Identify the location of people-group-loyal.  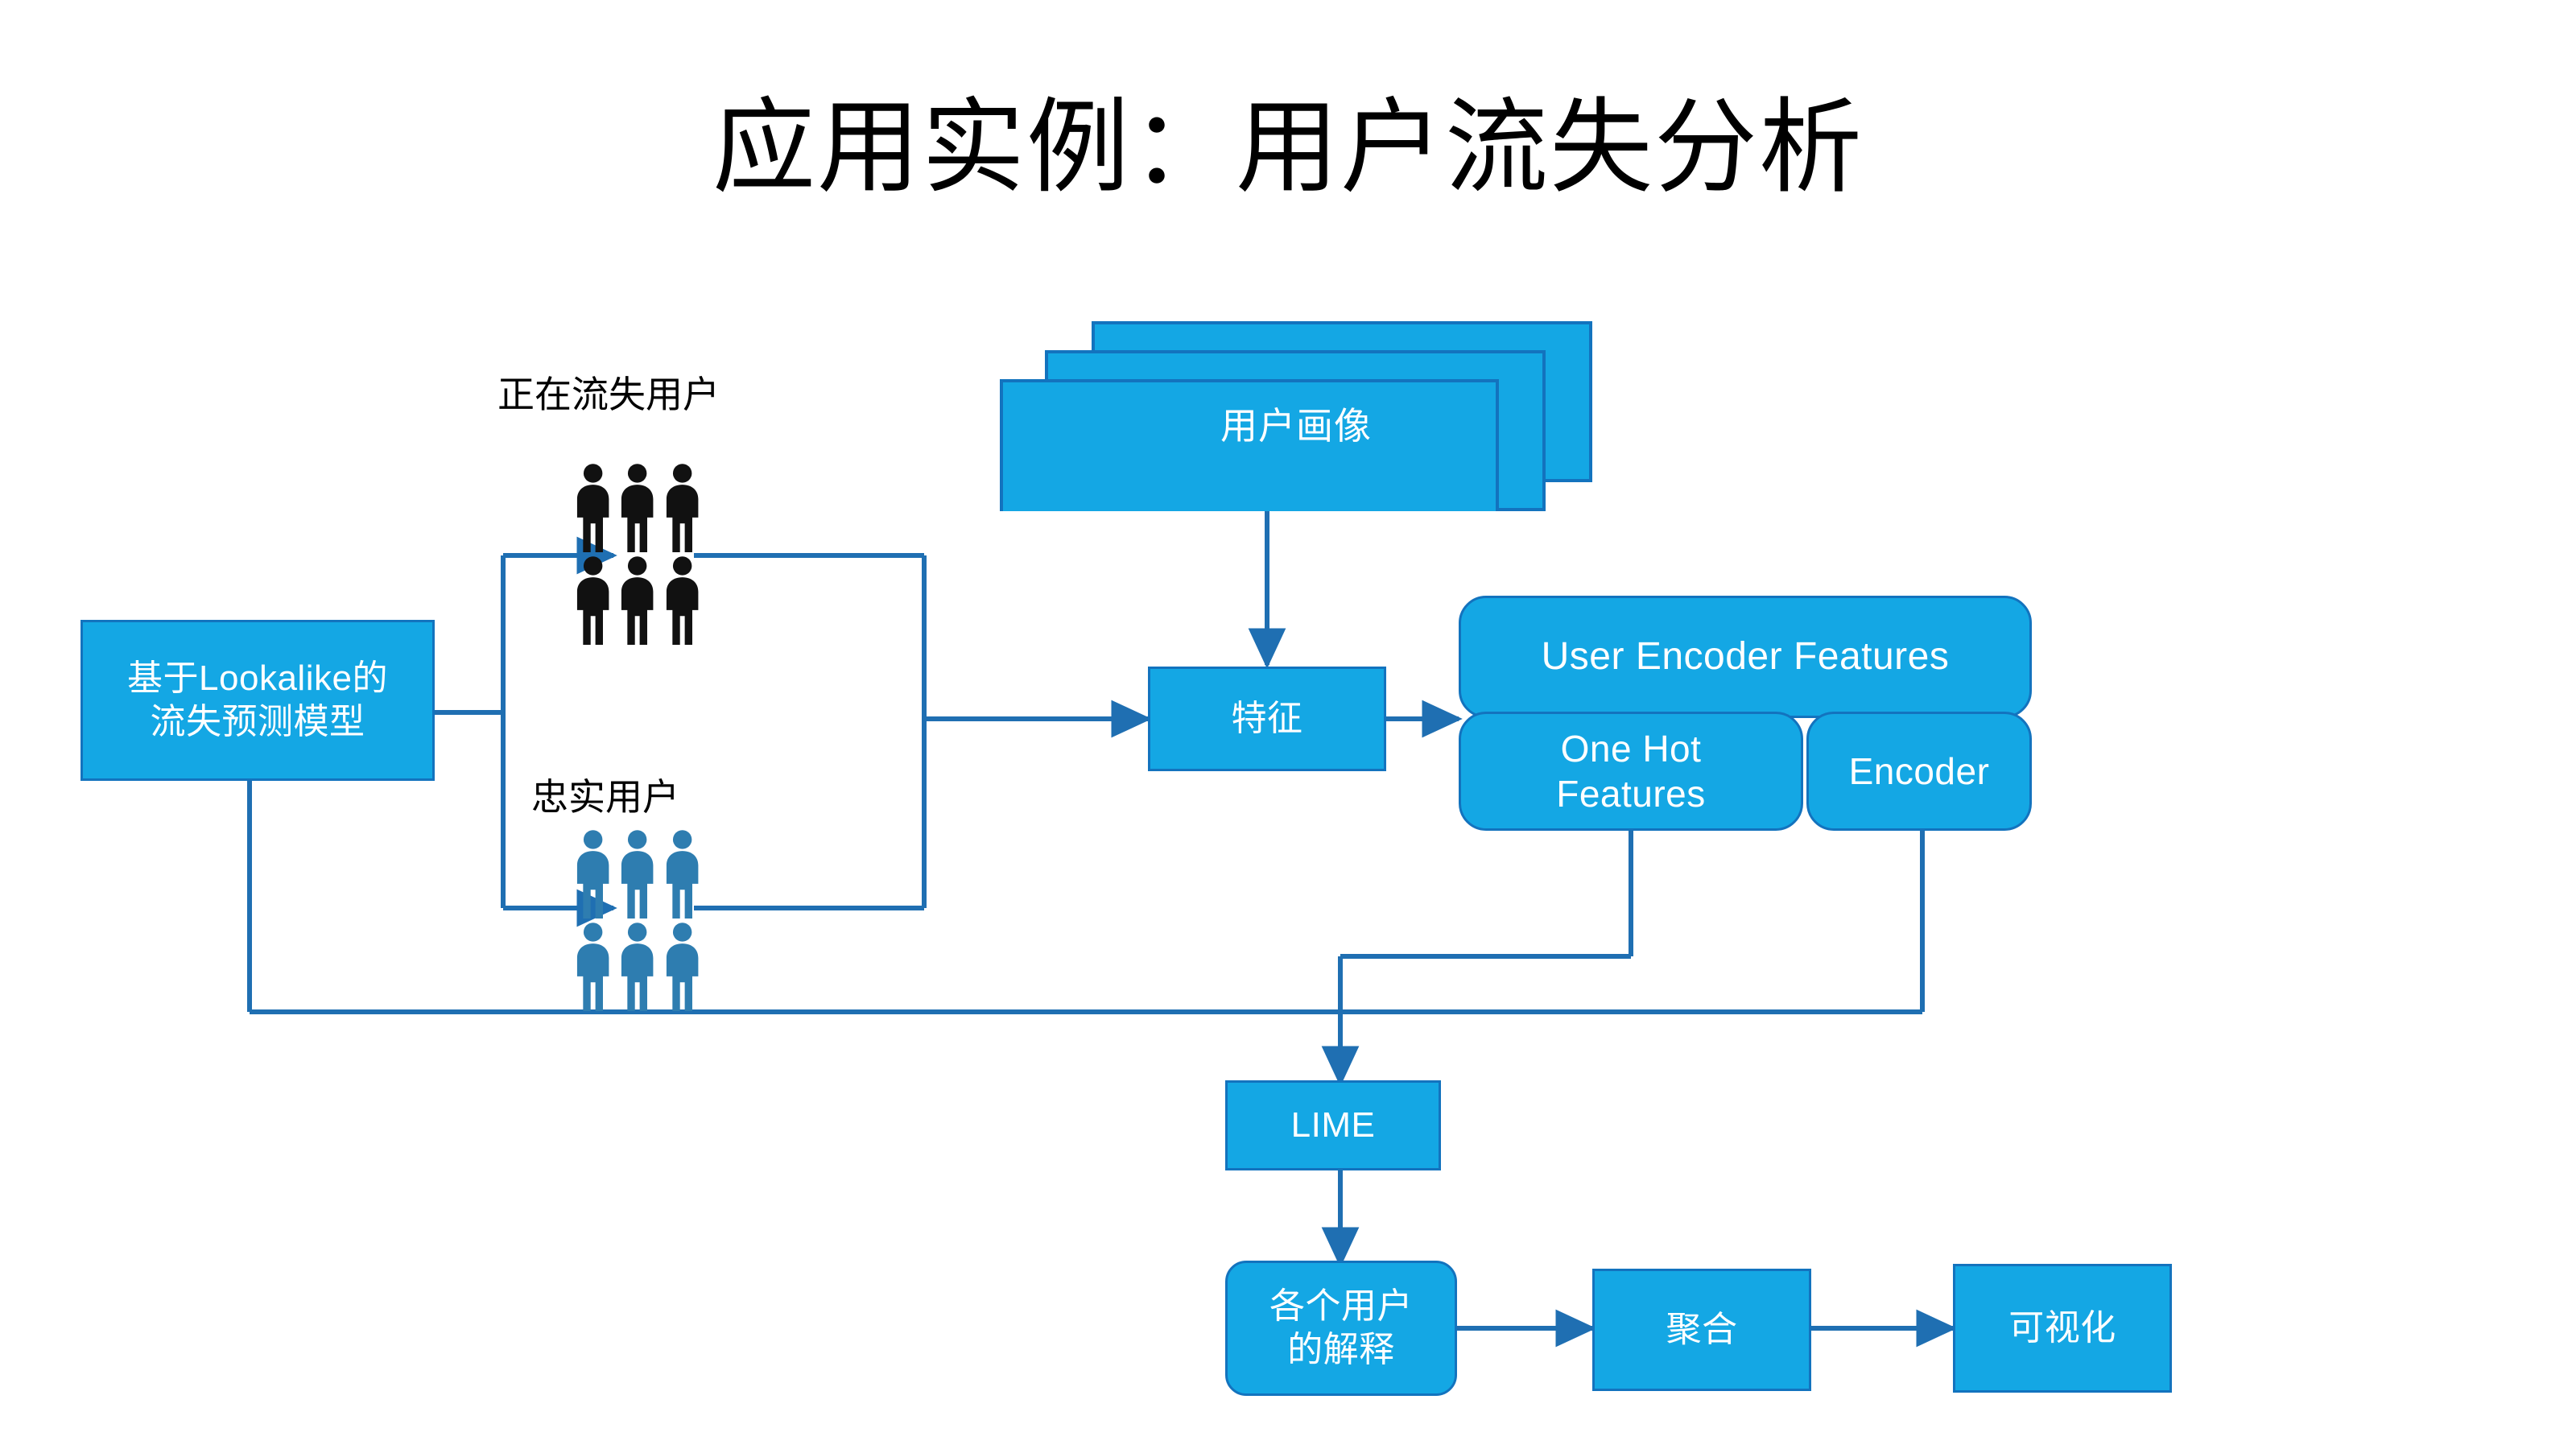
(637, 921).